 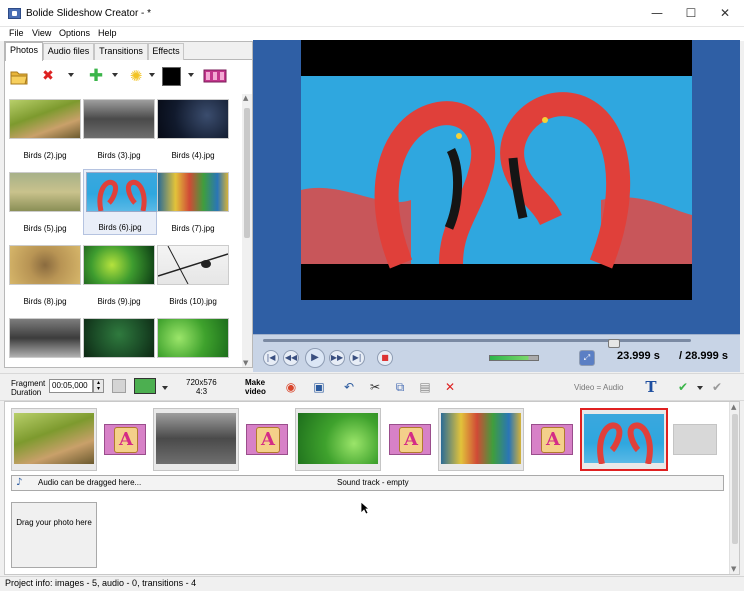 What do you see at coordinates (587, 358) in the screenshot?
I see `fullscreen-icon: ⤢` at bounding box center [587, 358].